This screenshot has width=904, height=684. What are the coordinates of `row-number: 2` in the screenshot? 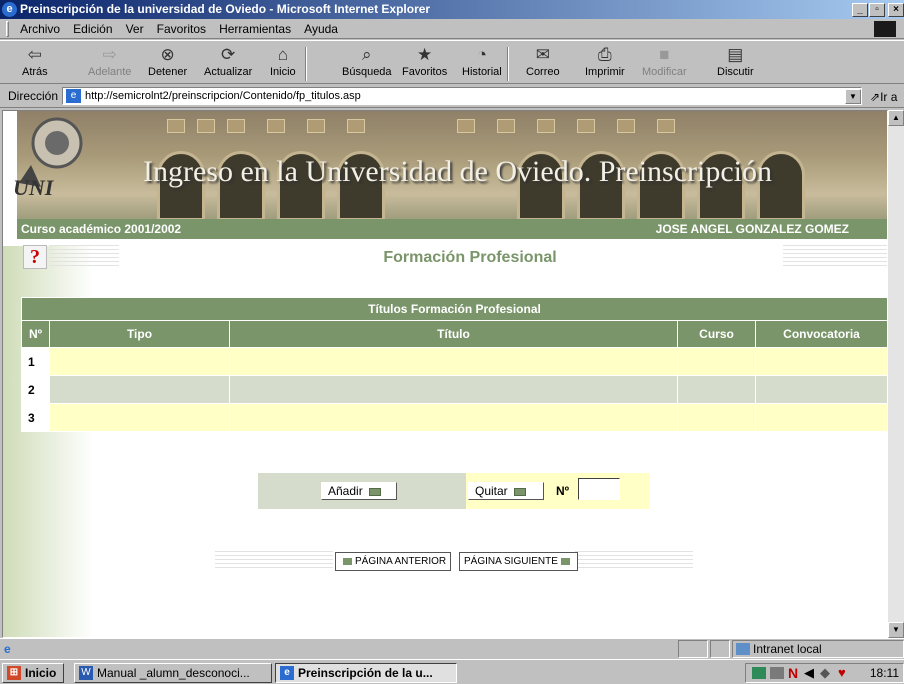 It's located at (35, 389).